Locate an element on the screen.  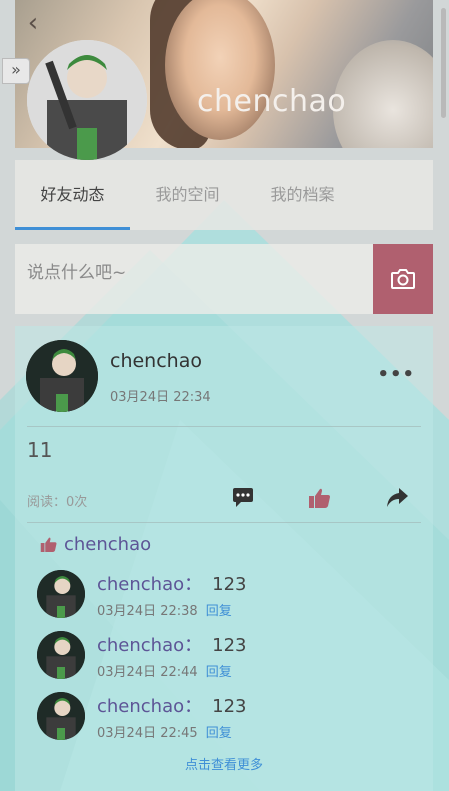
comment-icon is located at coordinates (243, 498).